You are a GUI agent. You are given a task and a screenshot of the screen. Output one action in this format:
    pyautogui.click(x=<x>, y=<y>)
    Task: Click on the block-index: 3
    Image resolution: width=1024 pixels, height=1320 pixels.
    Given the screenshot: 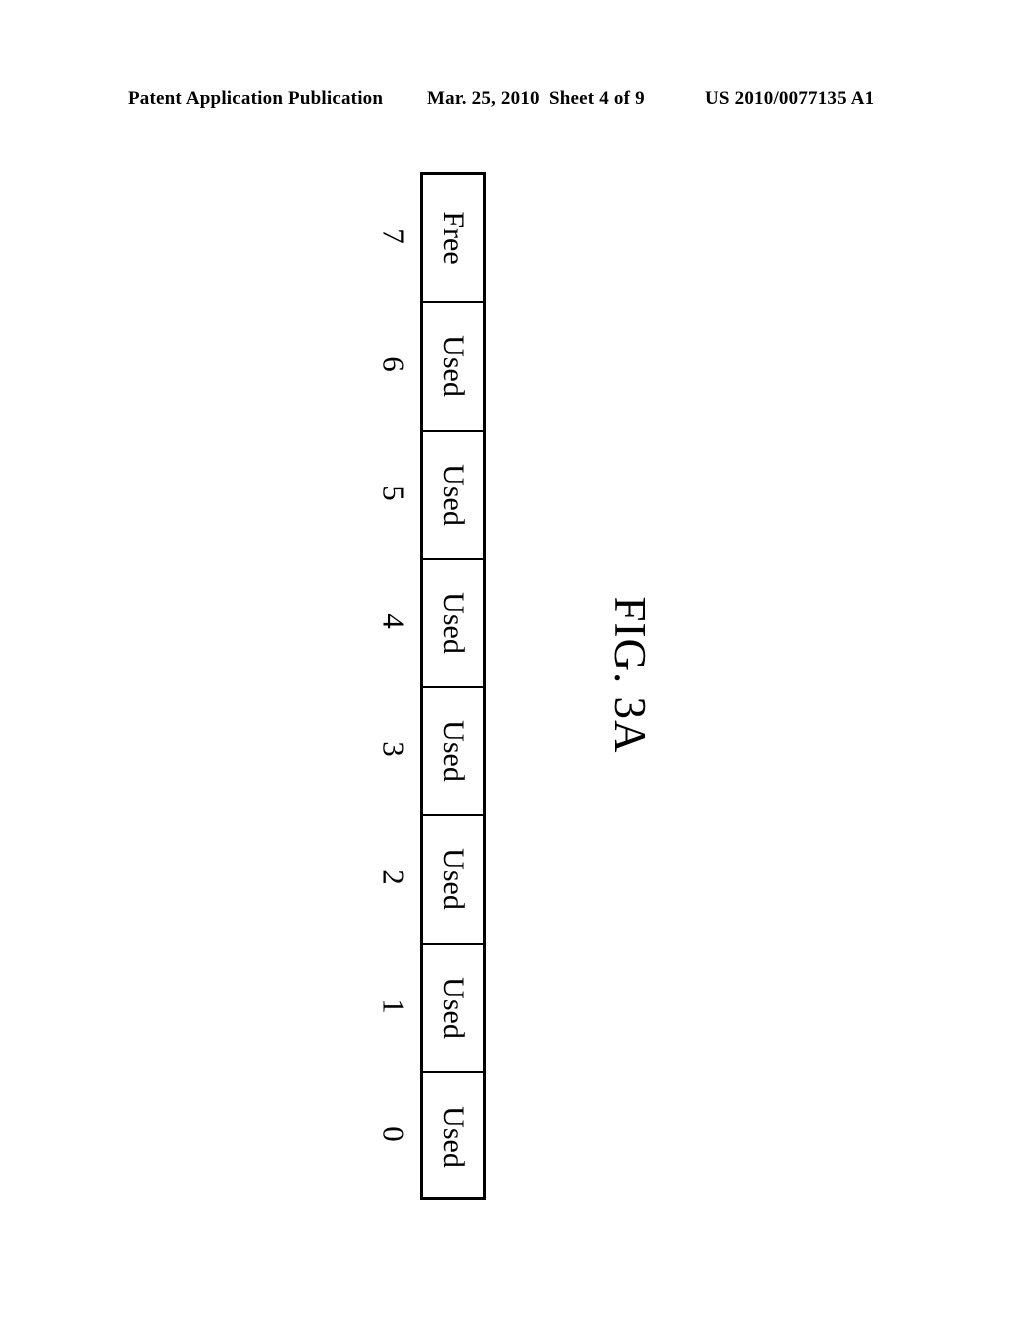 What is the action you would take?
    pyautogui.click(x=394, y=749)
    